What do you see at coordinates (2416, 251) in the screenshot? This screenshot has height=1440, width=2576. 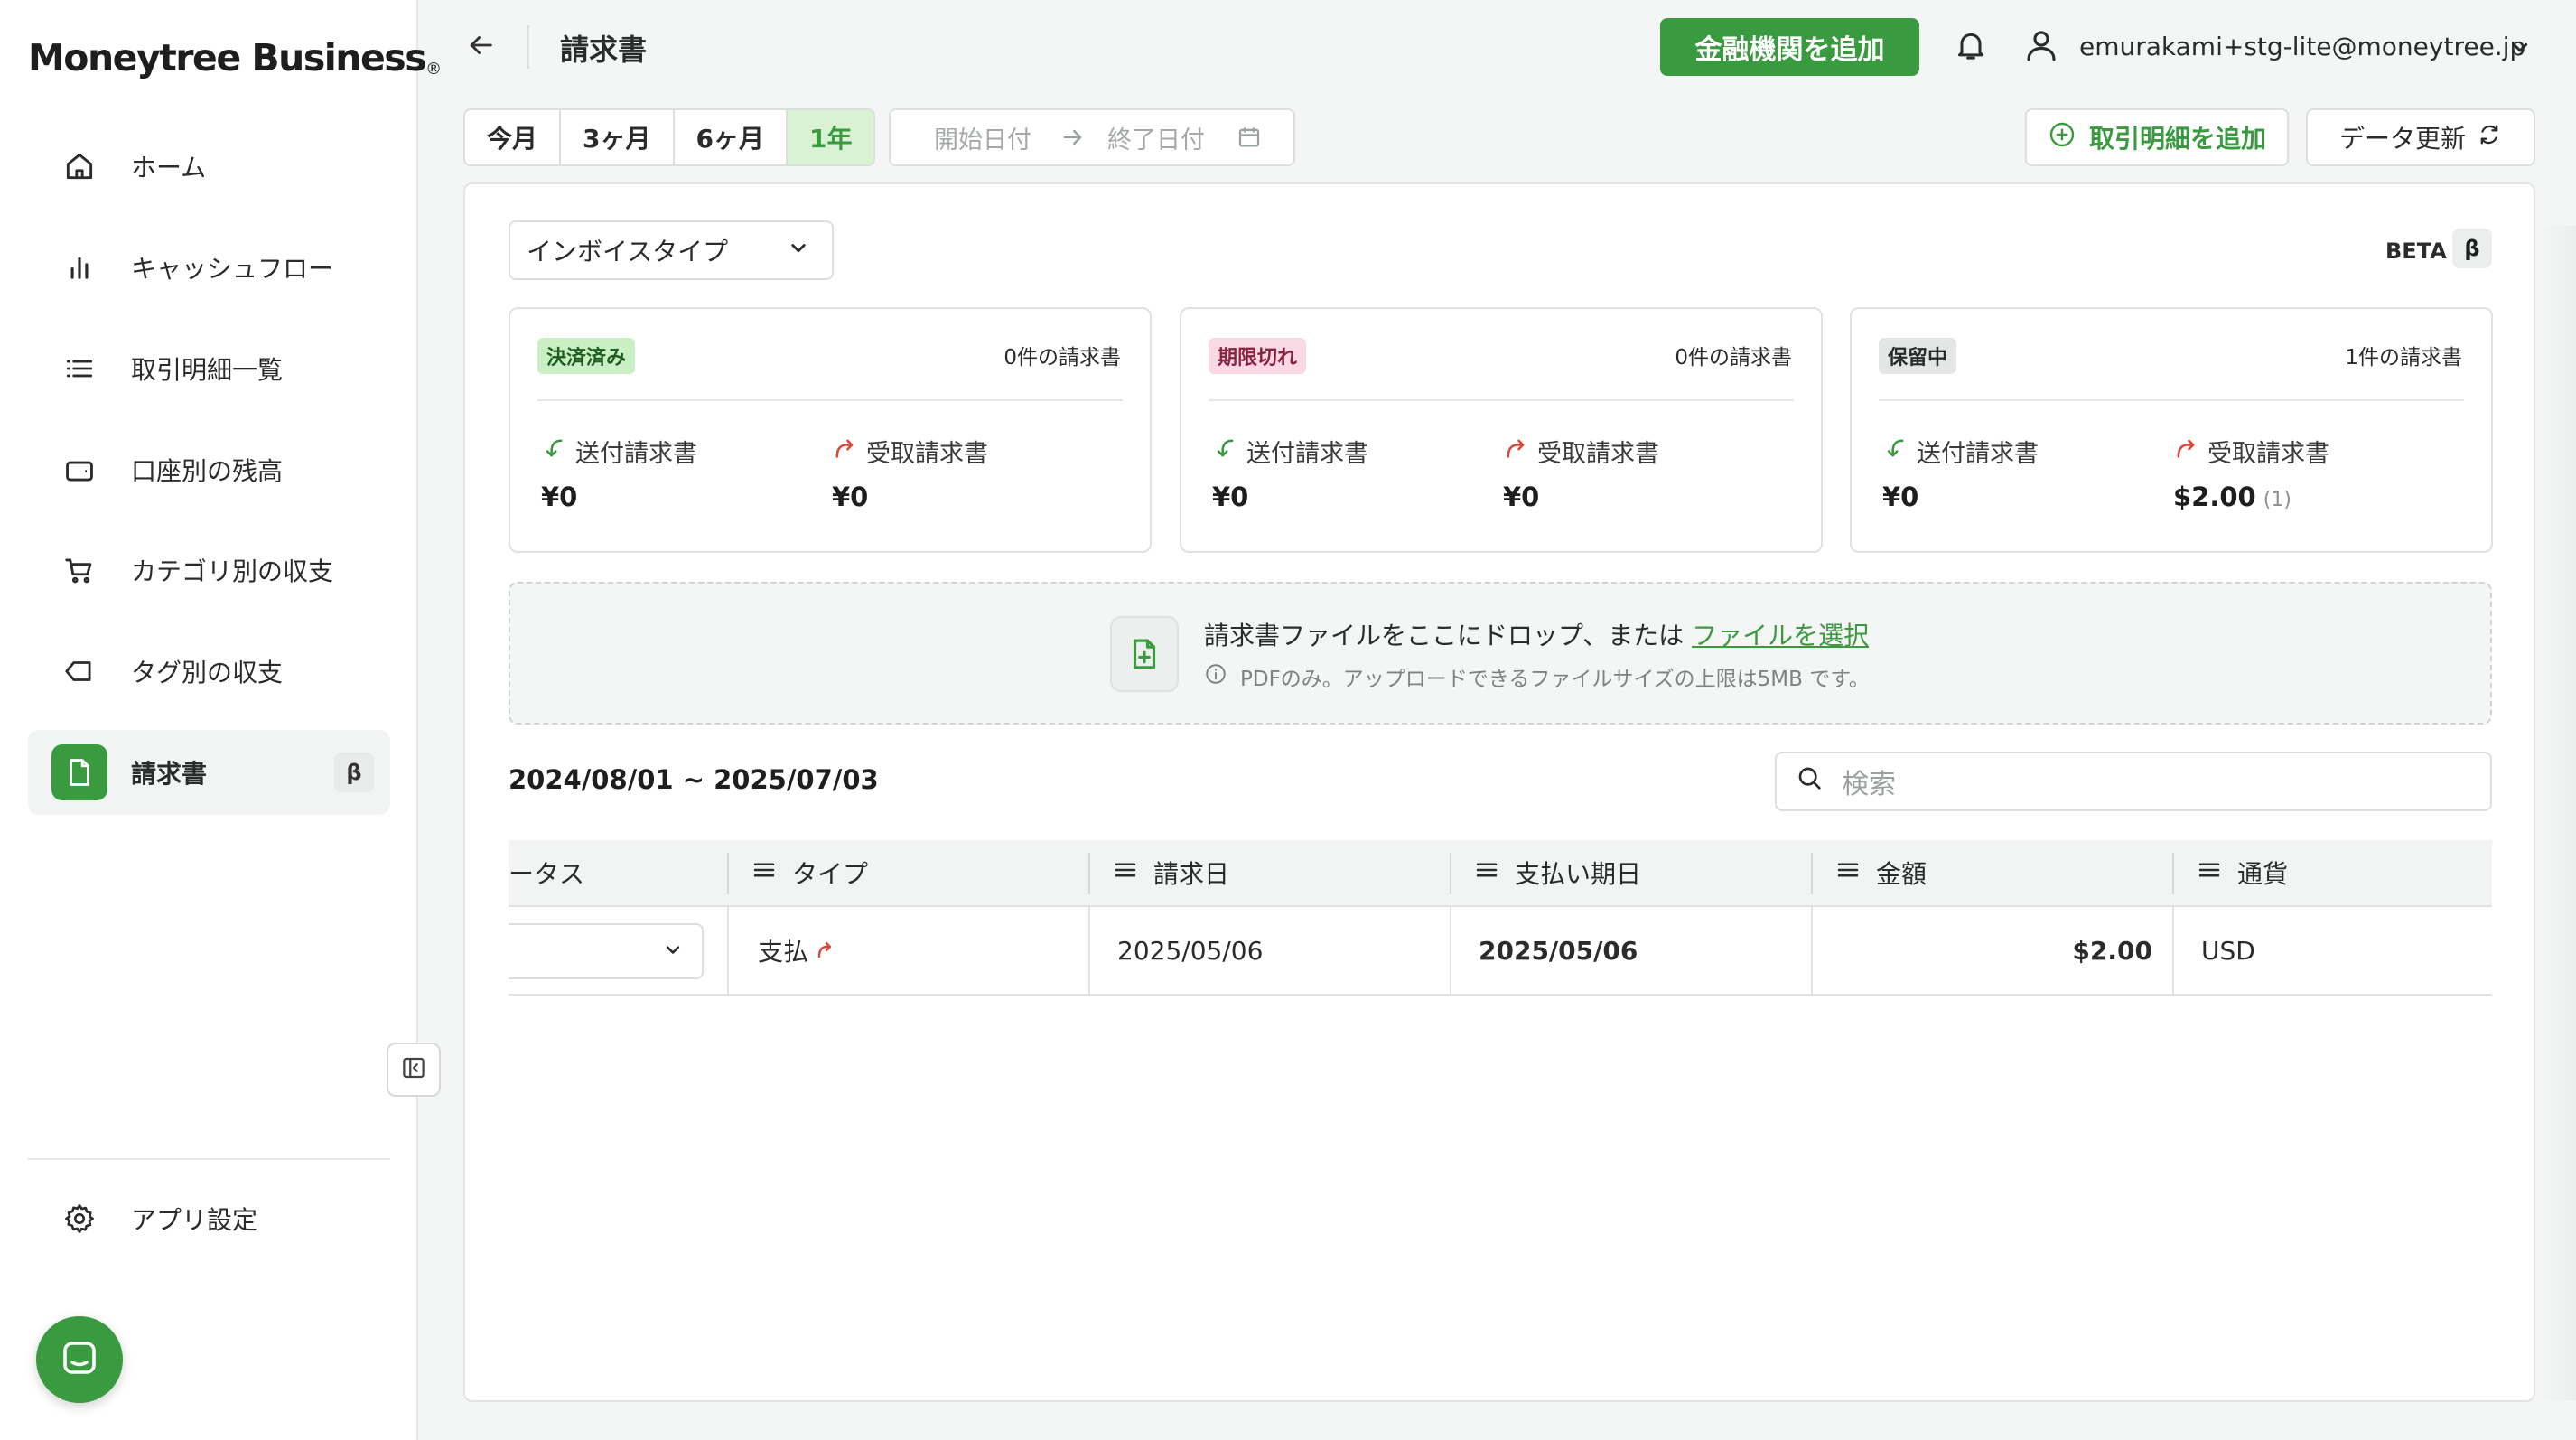 I see `beta-label: BETA` at bounding box center [2416, 251].